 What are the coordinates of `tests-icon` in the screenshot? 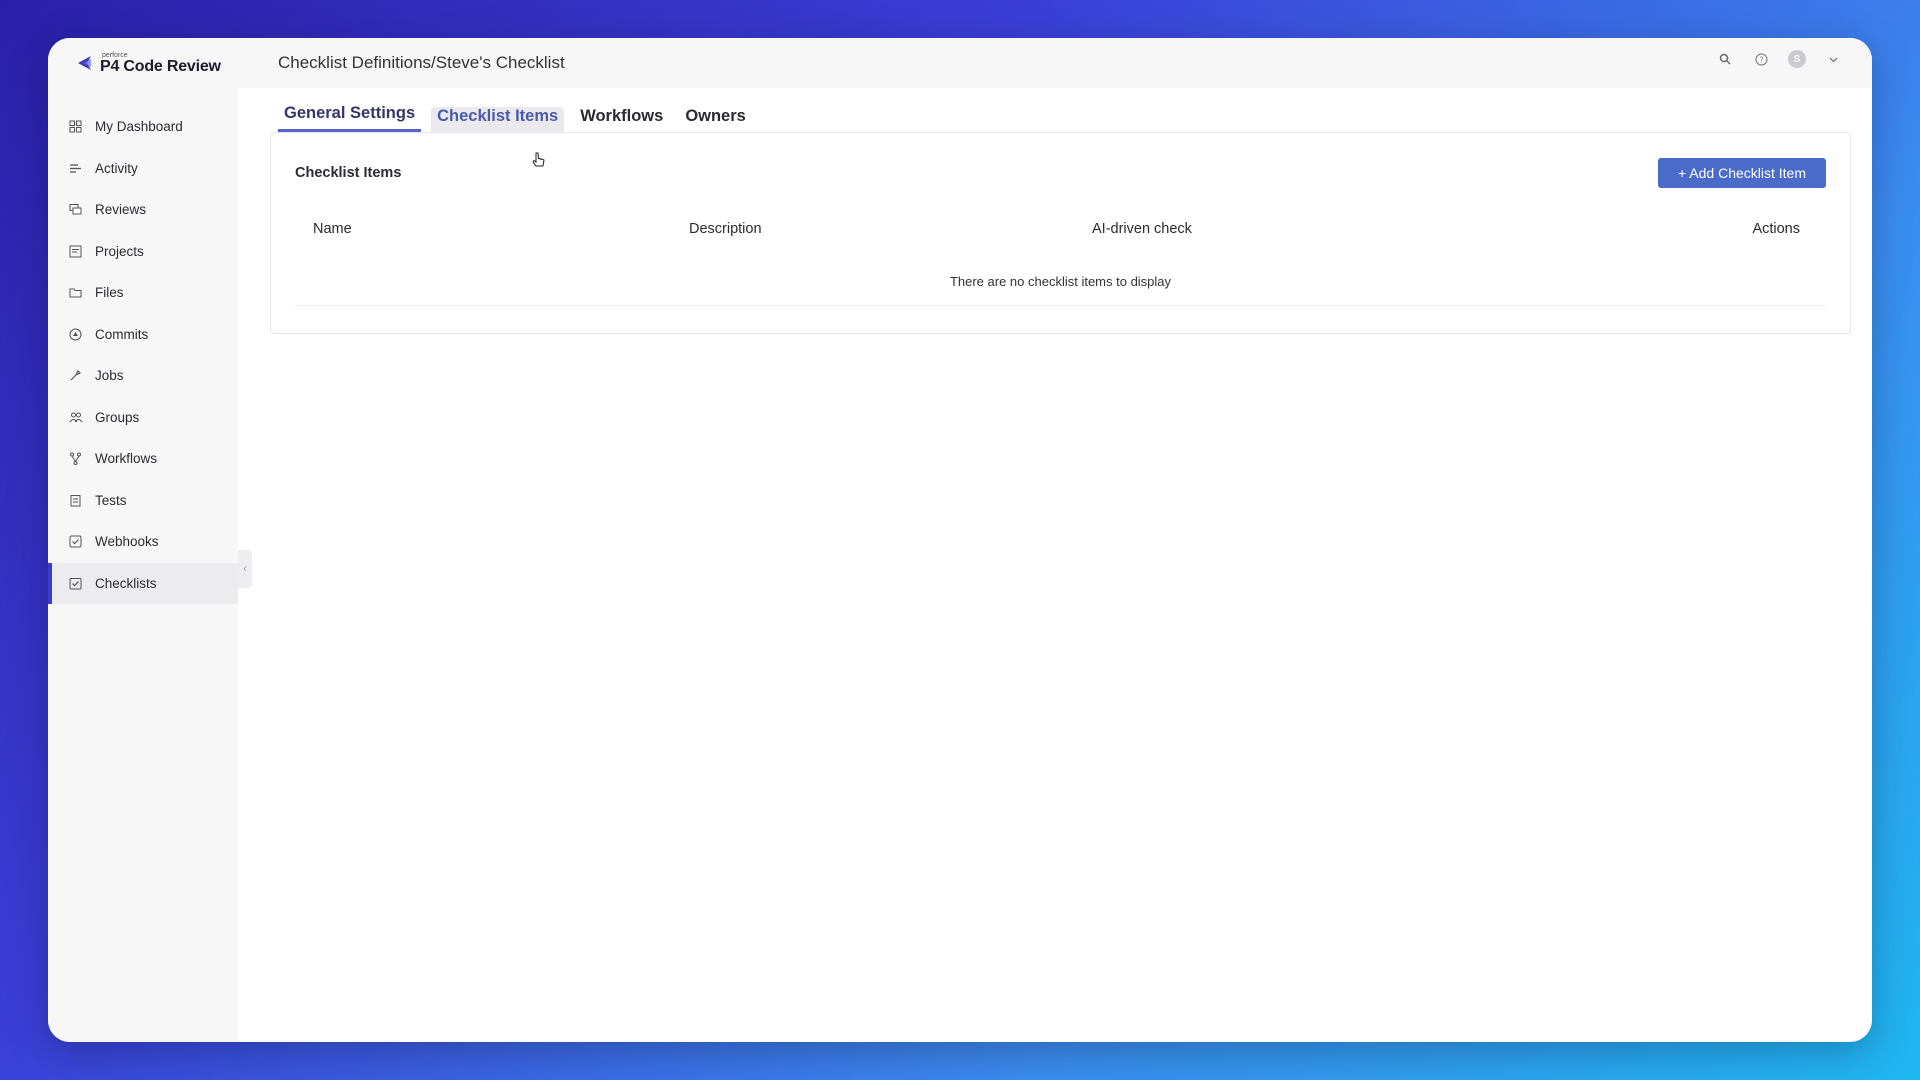 It's located at (75, 500).